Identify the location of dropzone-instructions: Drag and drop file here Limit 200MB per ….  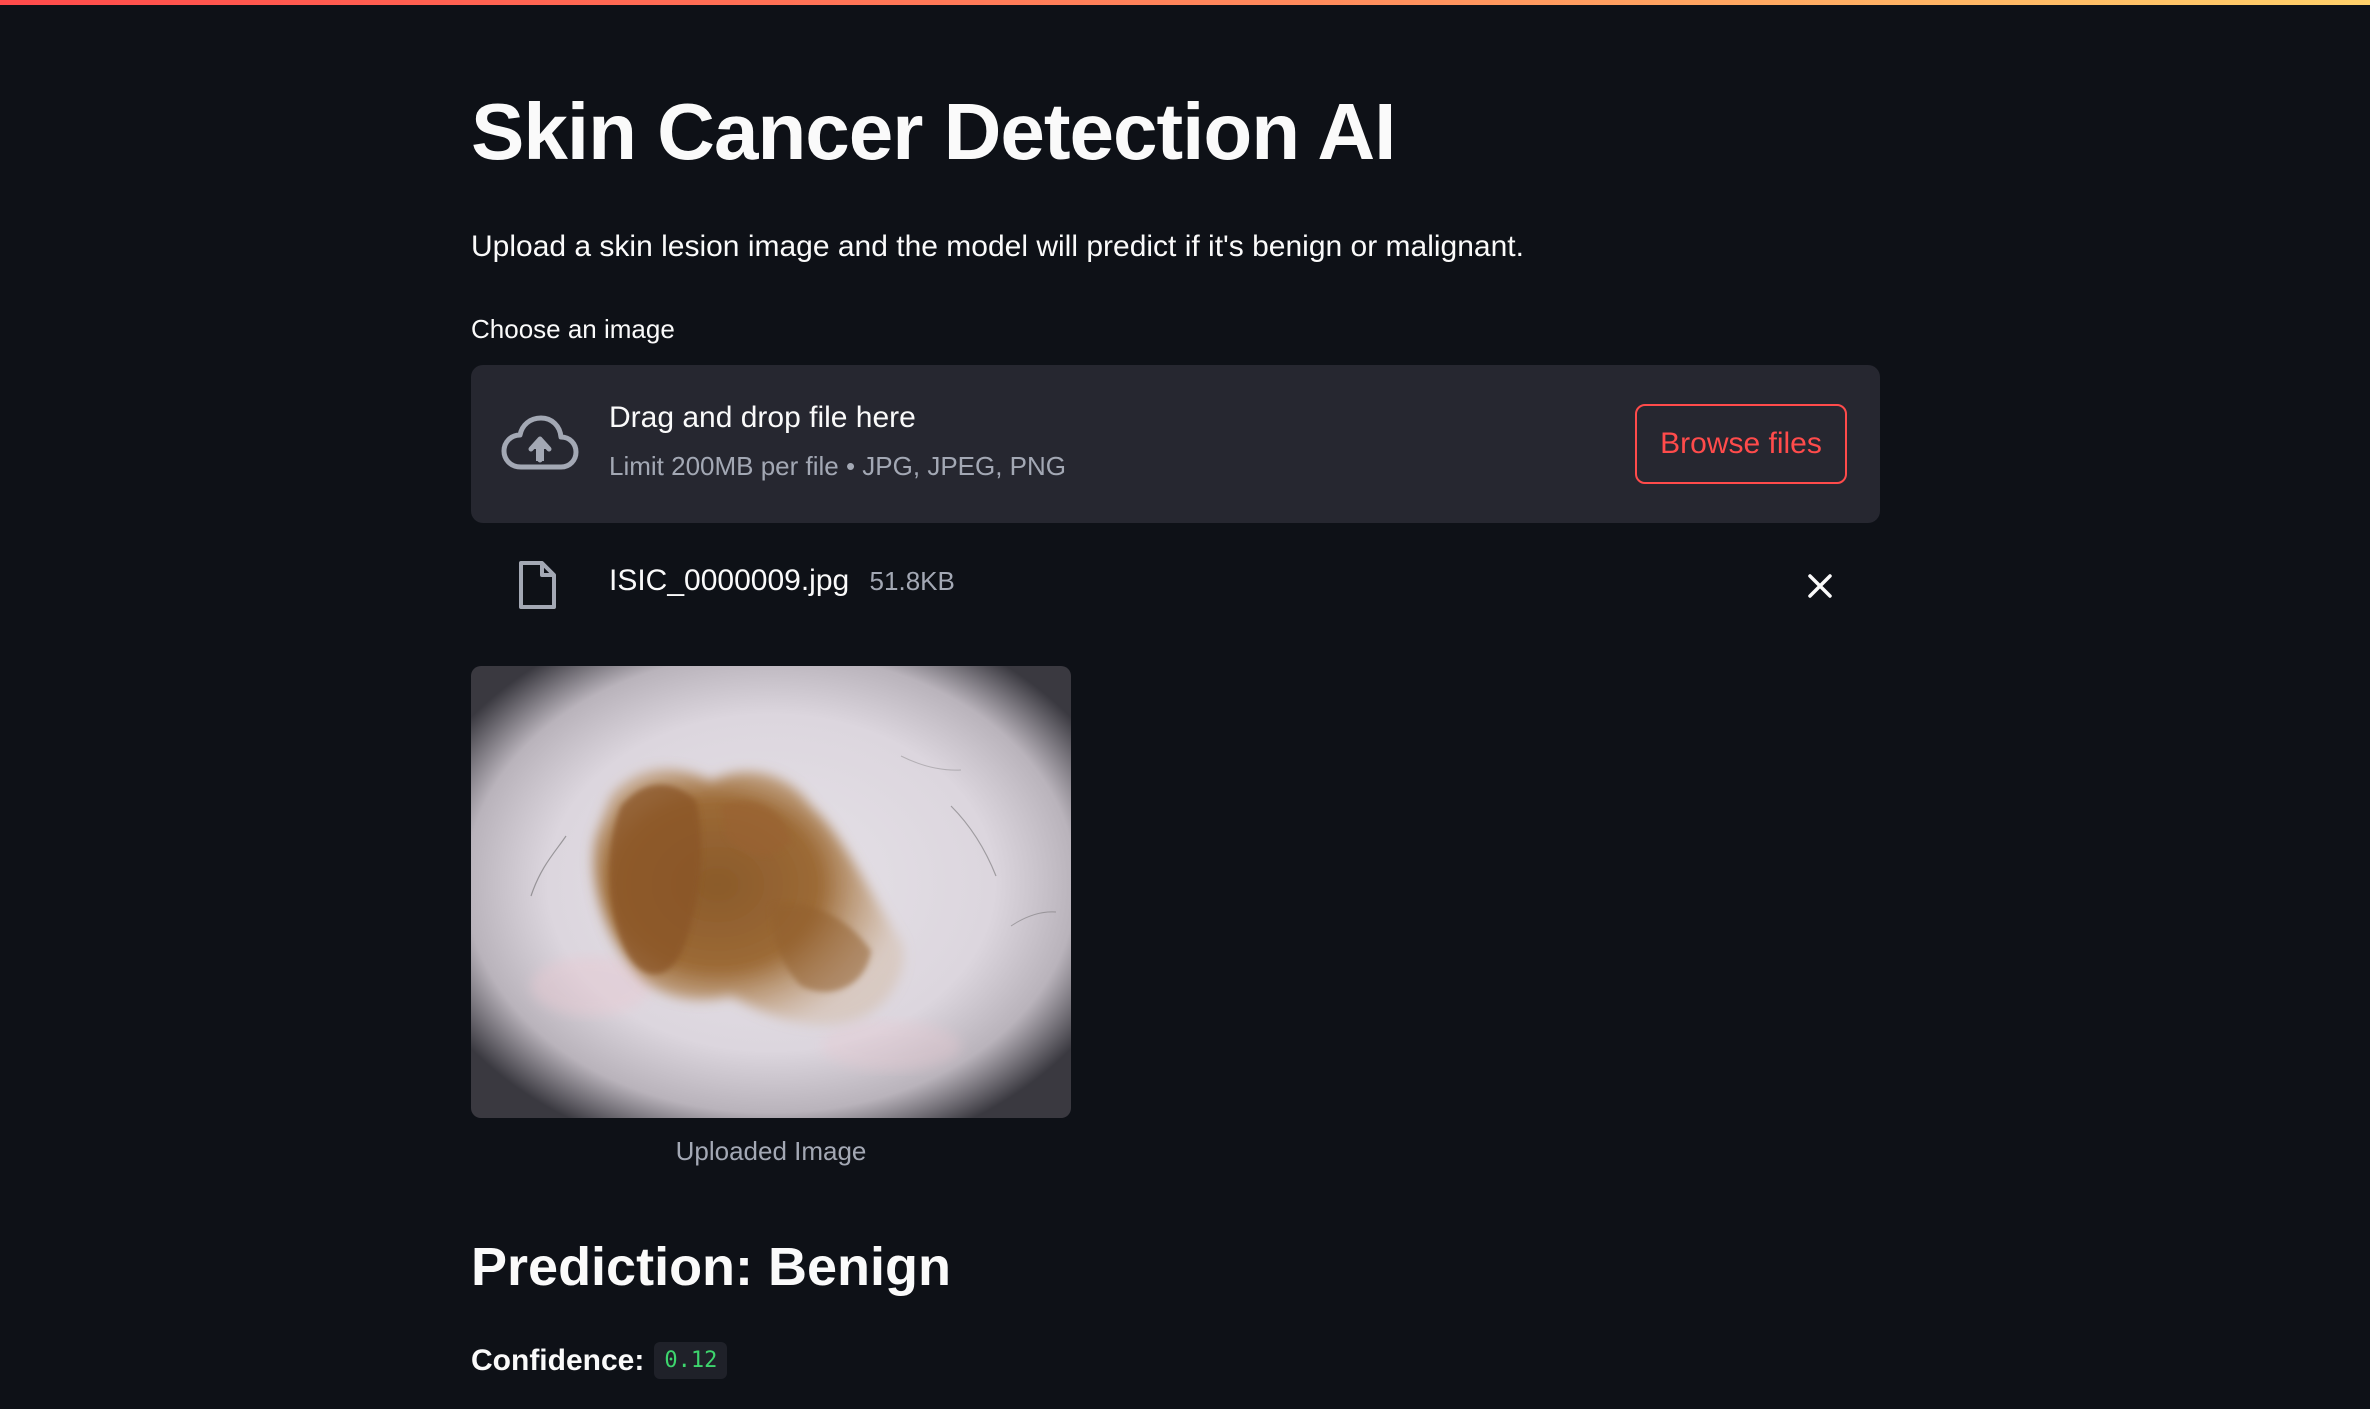
(837, 441).